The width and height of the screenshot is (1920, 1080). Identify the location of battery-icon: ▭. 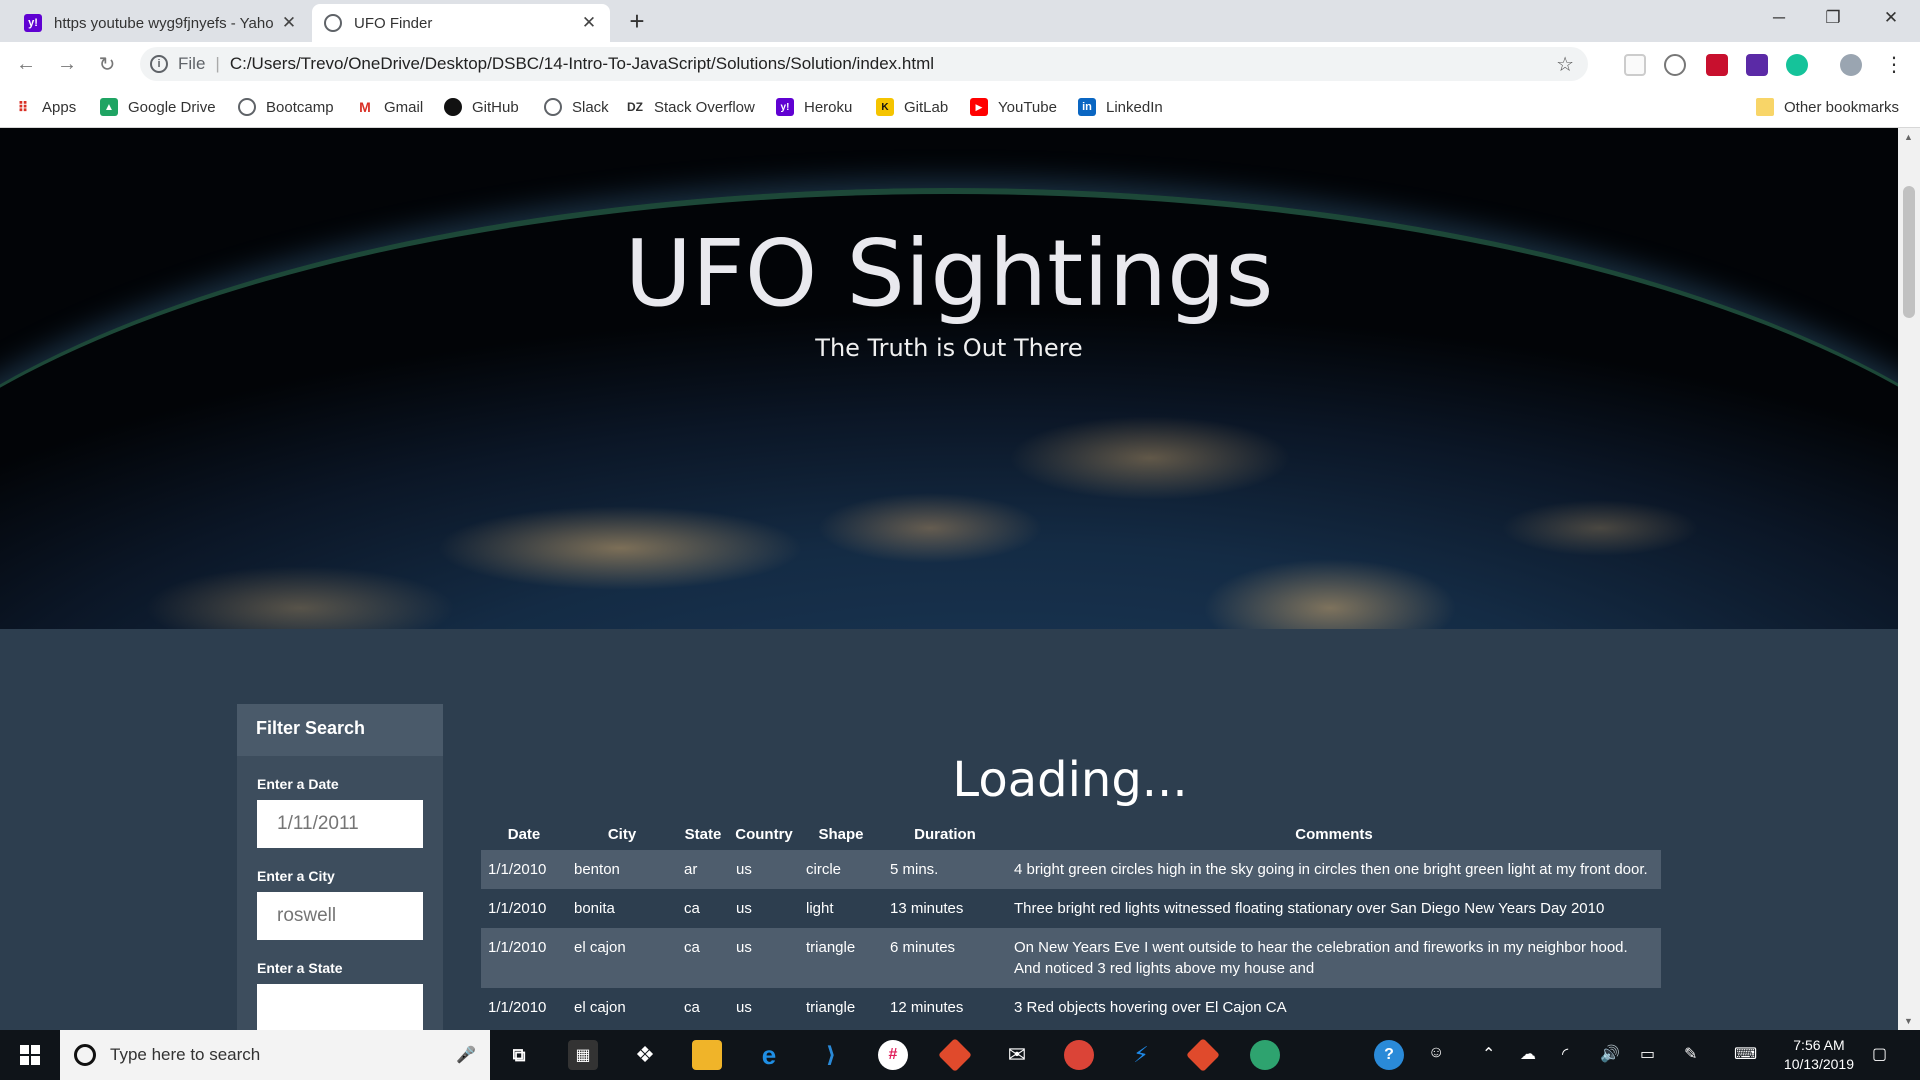
(1647, 1054).